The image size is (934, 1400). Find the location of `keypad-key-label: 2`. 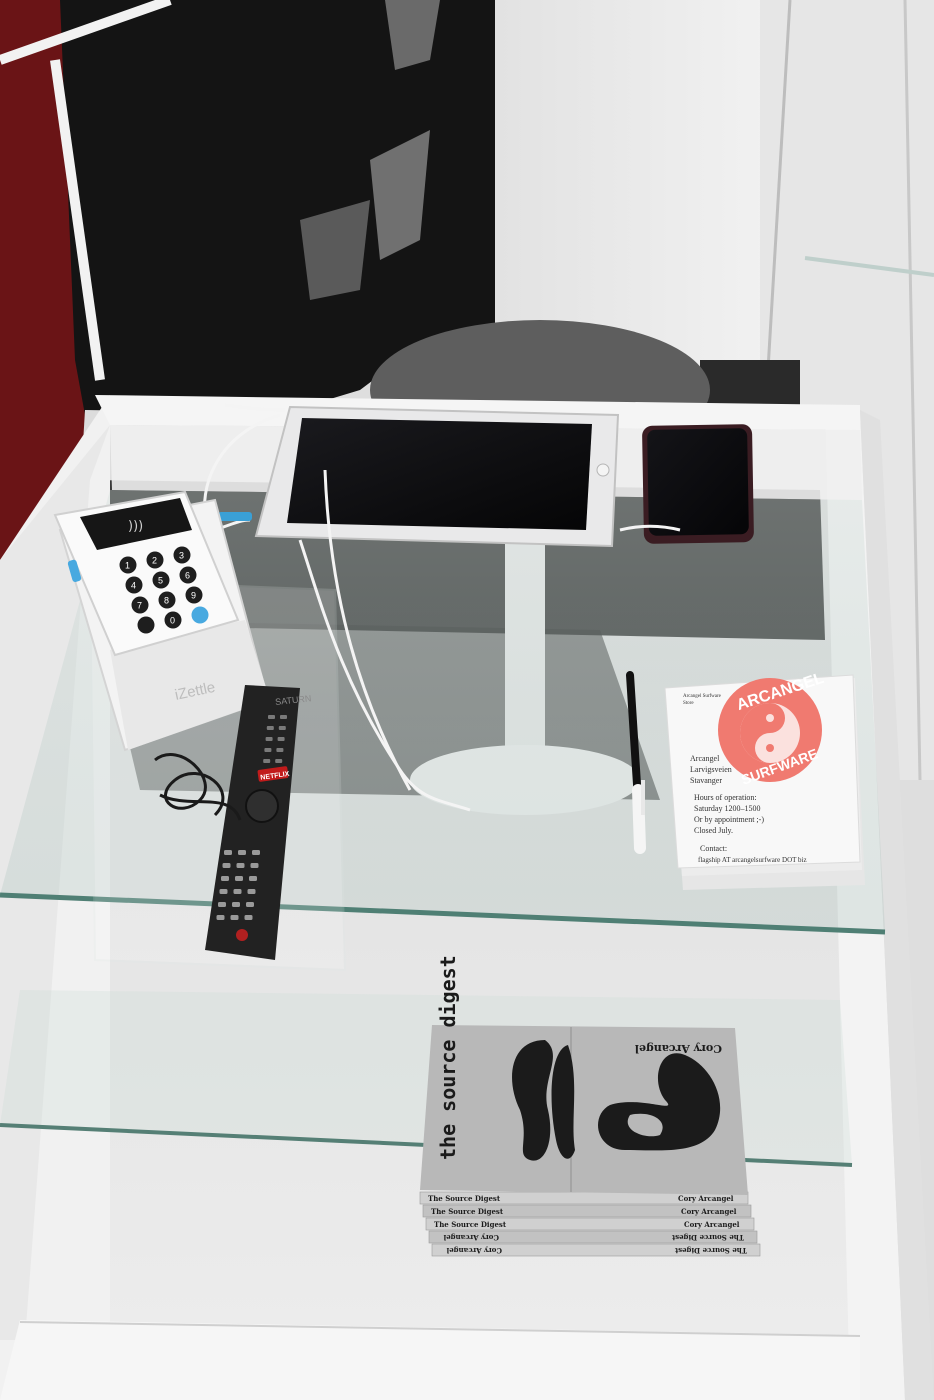

keypad-key-label: 2 is located at coordinates (154, 561).